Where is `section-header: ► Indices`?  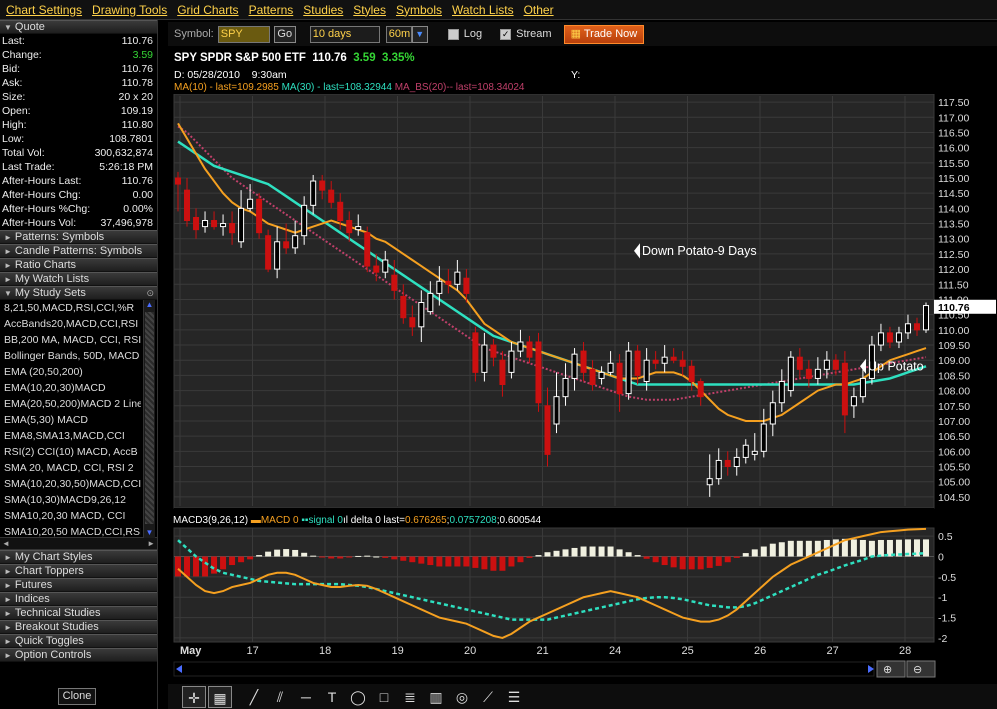
section-header: ► Indices is located at coordinates (78, 599).